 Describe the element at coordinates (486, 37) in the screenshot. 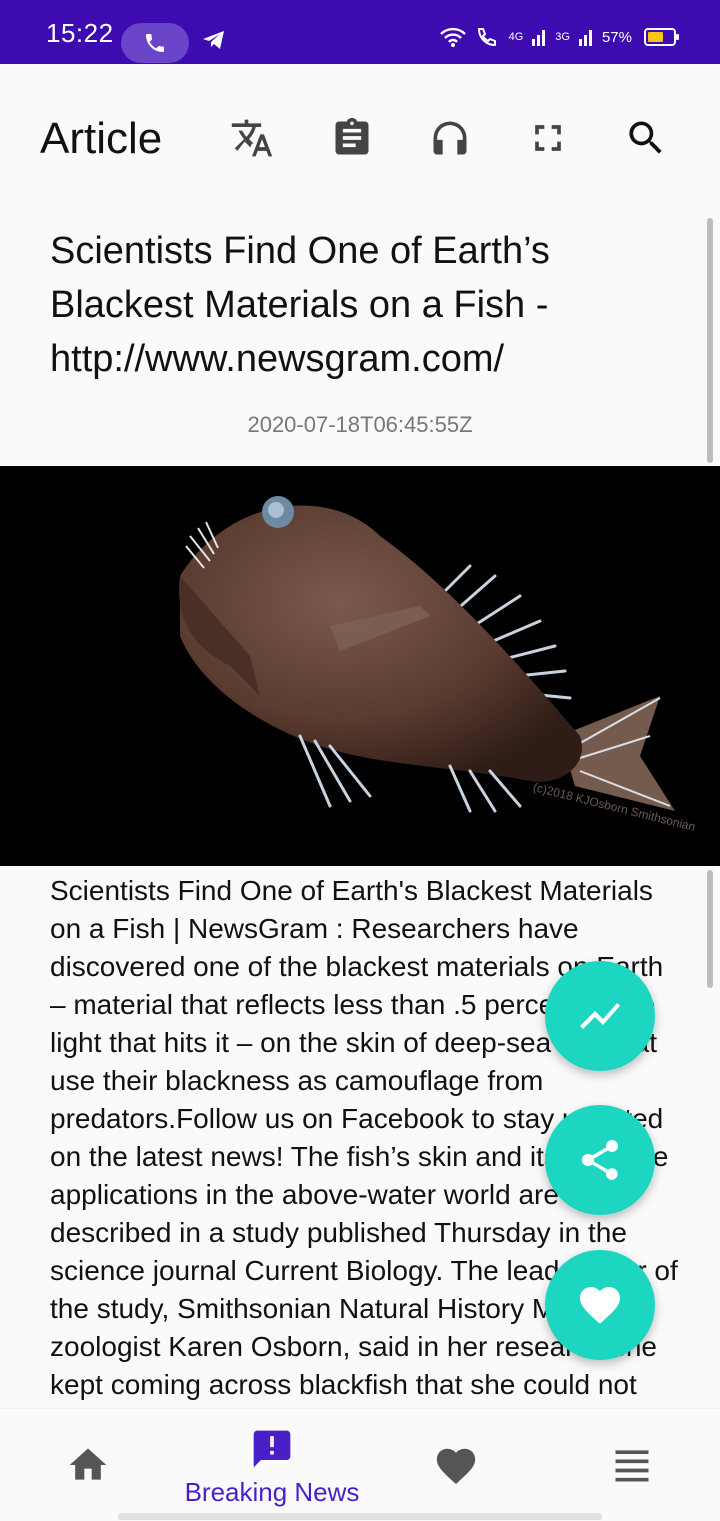

I see `volte-call-icon` at that location.